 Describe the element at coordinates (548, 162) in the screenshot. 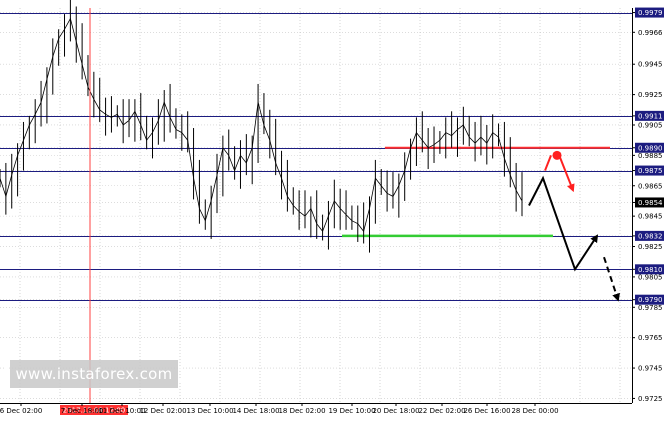

I see `red-arrow-up-stroke` at that location.